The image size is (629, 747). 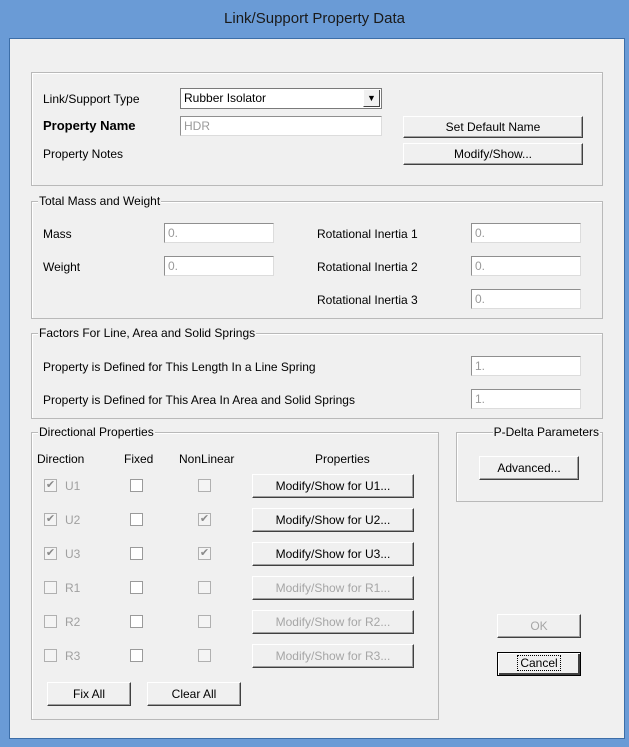 What do you see at coordinates (147, 333) in the screenshot?
I see `factors-legend: Factors For Line, Area and Solid Springs` at bounding box center [147, 333].